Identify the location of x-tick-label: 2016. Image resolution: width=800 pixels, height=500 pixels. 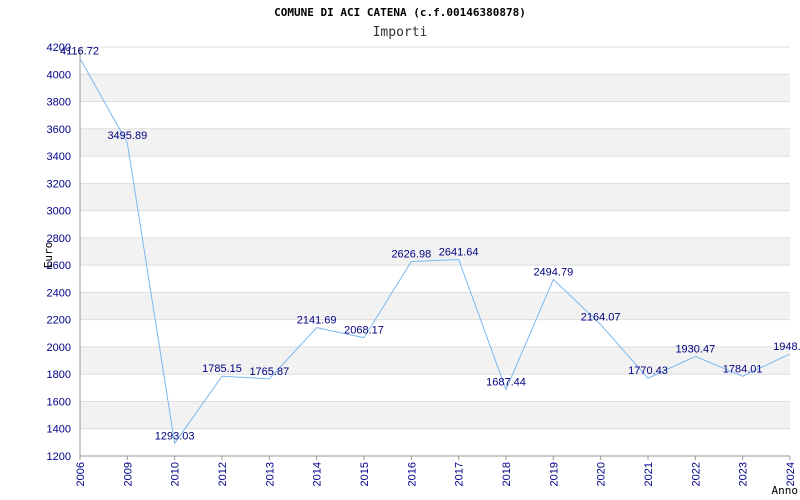
(412, 474).